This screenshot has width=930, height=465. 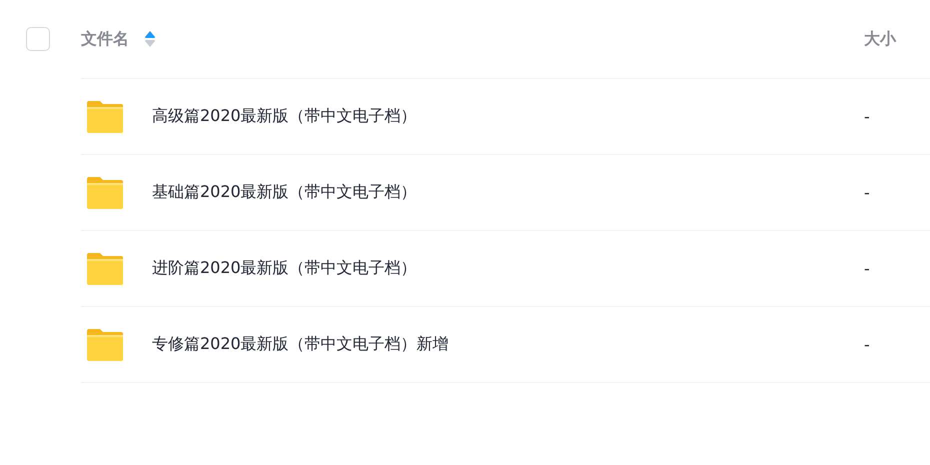 I want to click on file-name: 专修篇2020最新版（带中文电子档）新增, so click(x=508, y=344).